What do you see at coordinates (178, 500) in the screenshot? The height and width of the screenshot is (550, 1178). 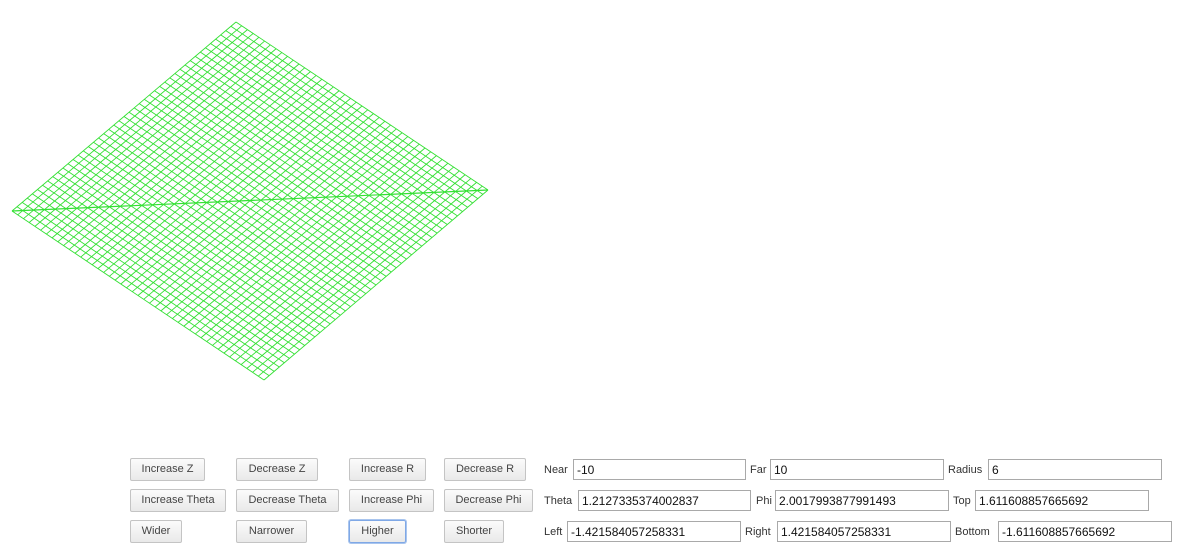 I see `increase-theta-button: Increase Theta` at bounding box center [178, 500].